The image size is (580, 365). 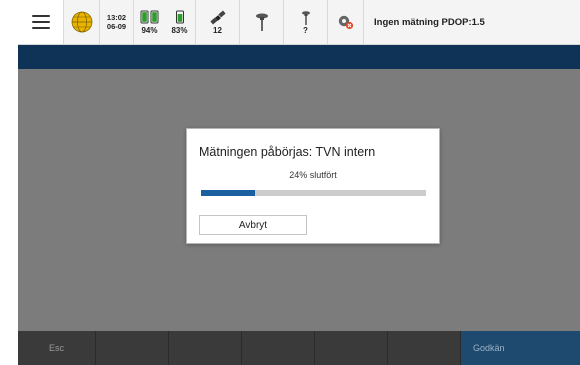 I want to click on time-text: 13:02, so click(x=116, y=17).